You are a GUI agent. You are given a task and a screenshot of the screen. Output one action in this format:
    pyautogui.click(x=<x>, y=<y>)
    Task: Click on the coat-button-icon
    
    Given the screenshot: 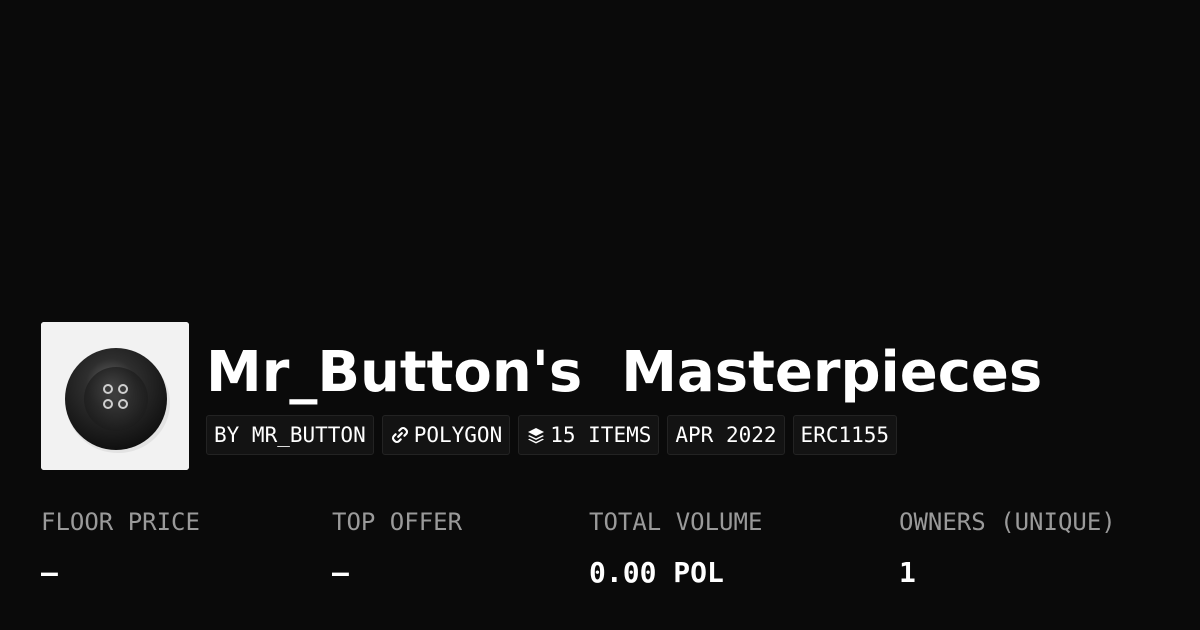 What is the action you would take?
    pyautogui.click(x=115, y=396)
    